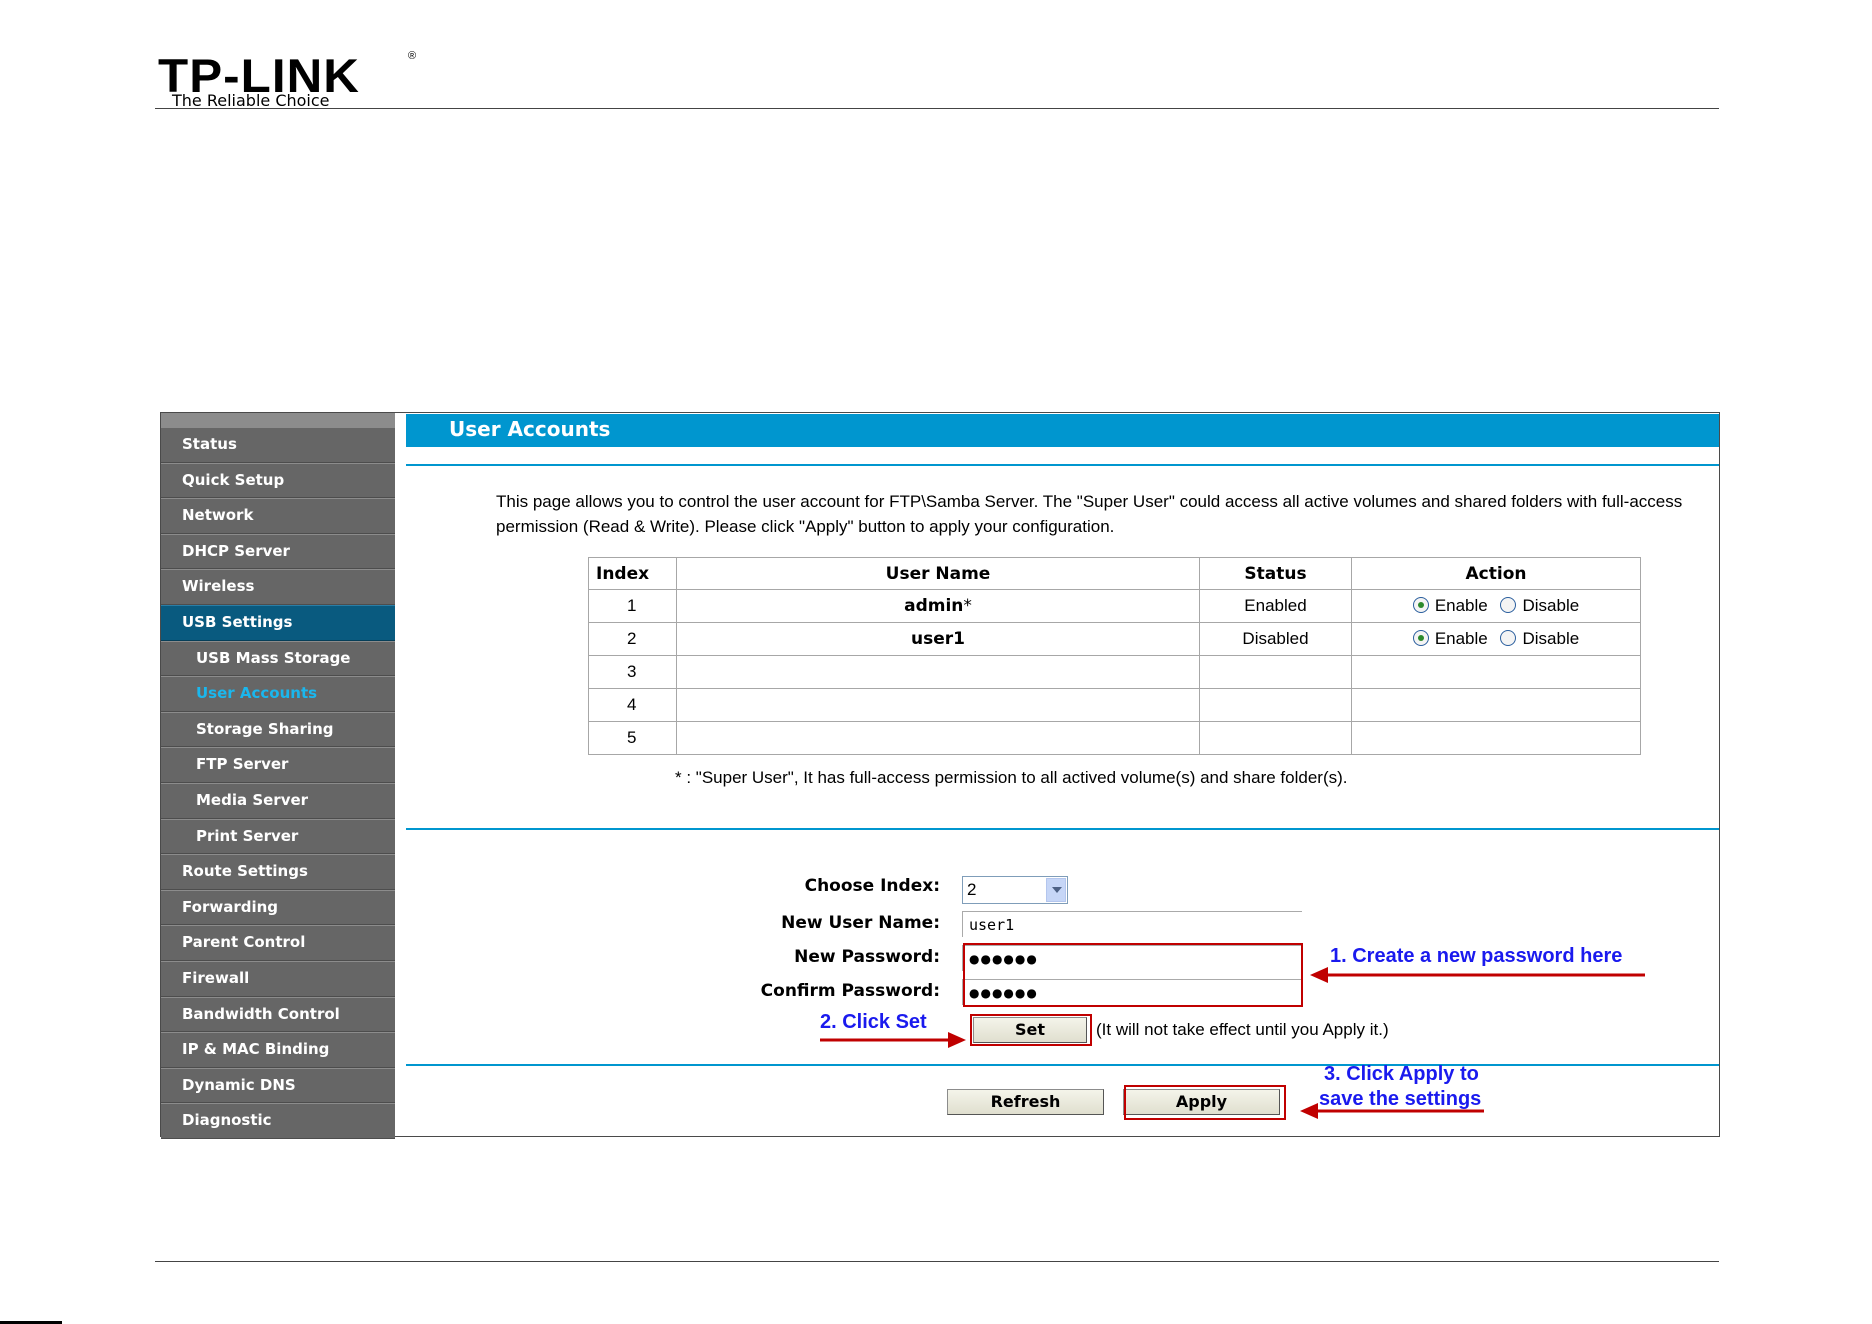  Describe the element at coordinates (1062, 465) in the screenshot. I see `title-divider` at that location.